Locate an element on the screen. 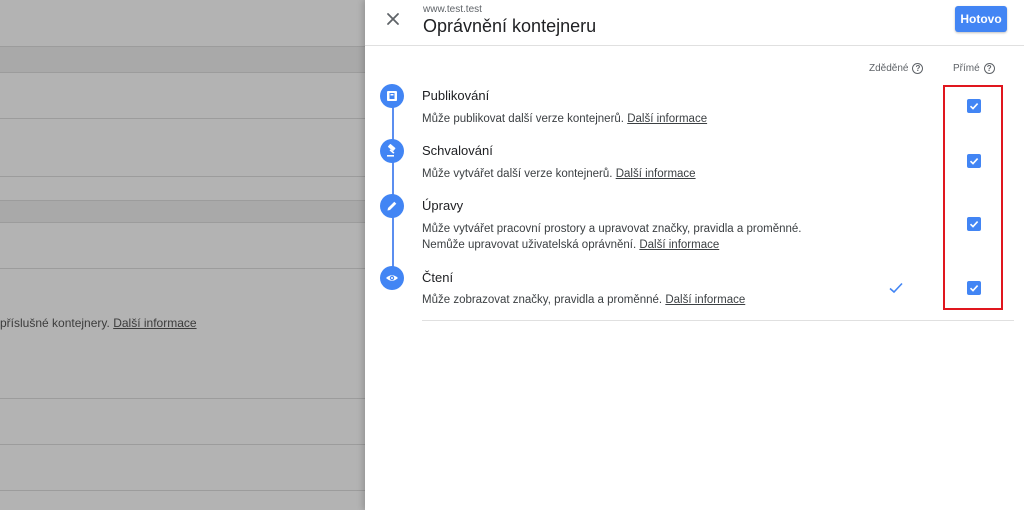 The width and height of the screenshot is (1024, 510). background-text-content: příslušné kontejnery. is located at coordinates (55, 323).